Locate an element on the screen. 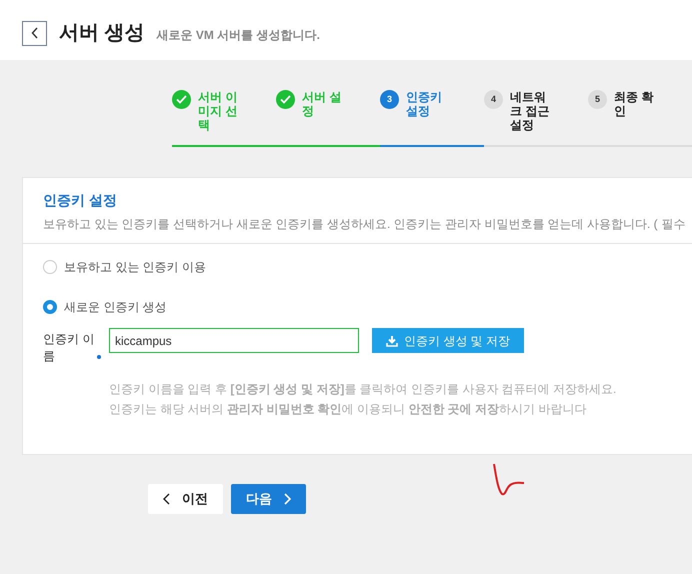  chevron-right-icon is located at coordinates (287, 499).